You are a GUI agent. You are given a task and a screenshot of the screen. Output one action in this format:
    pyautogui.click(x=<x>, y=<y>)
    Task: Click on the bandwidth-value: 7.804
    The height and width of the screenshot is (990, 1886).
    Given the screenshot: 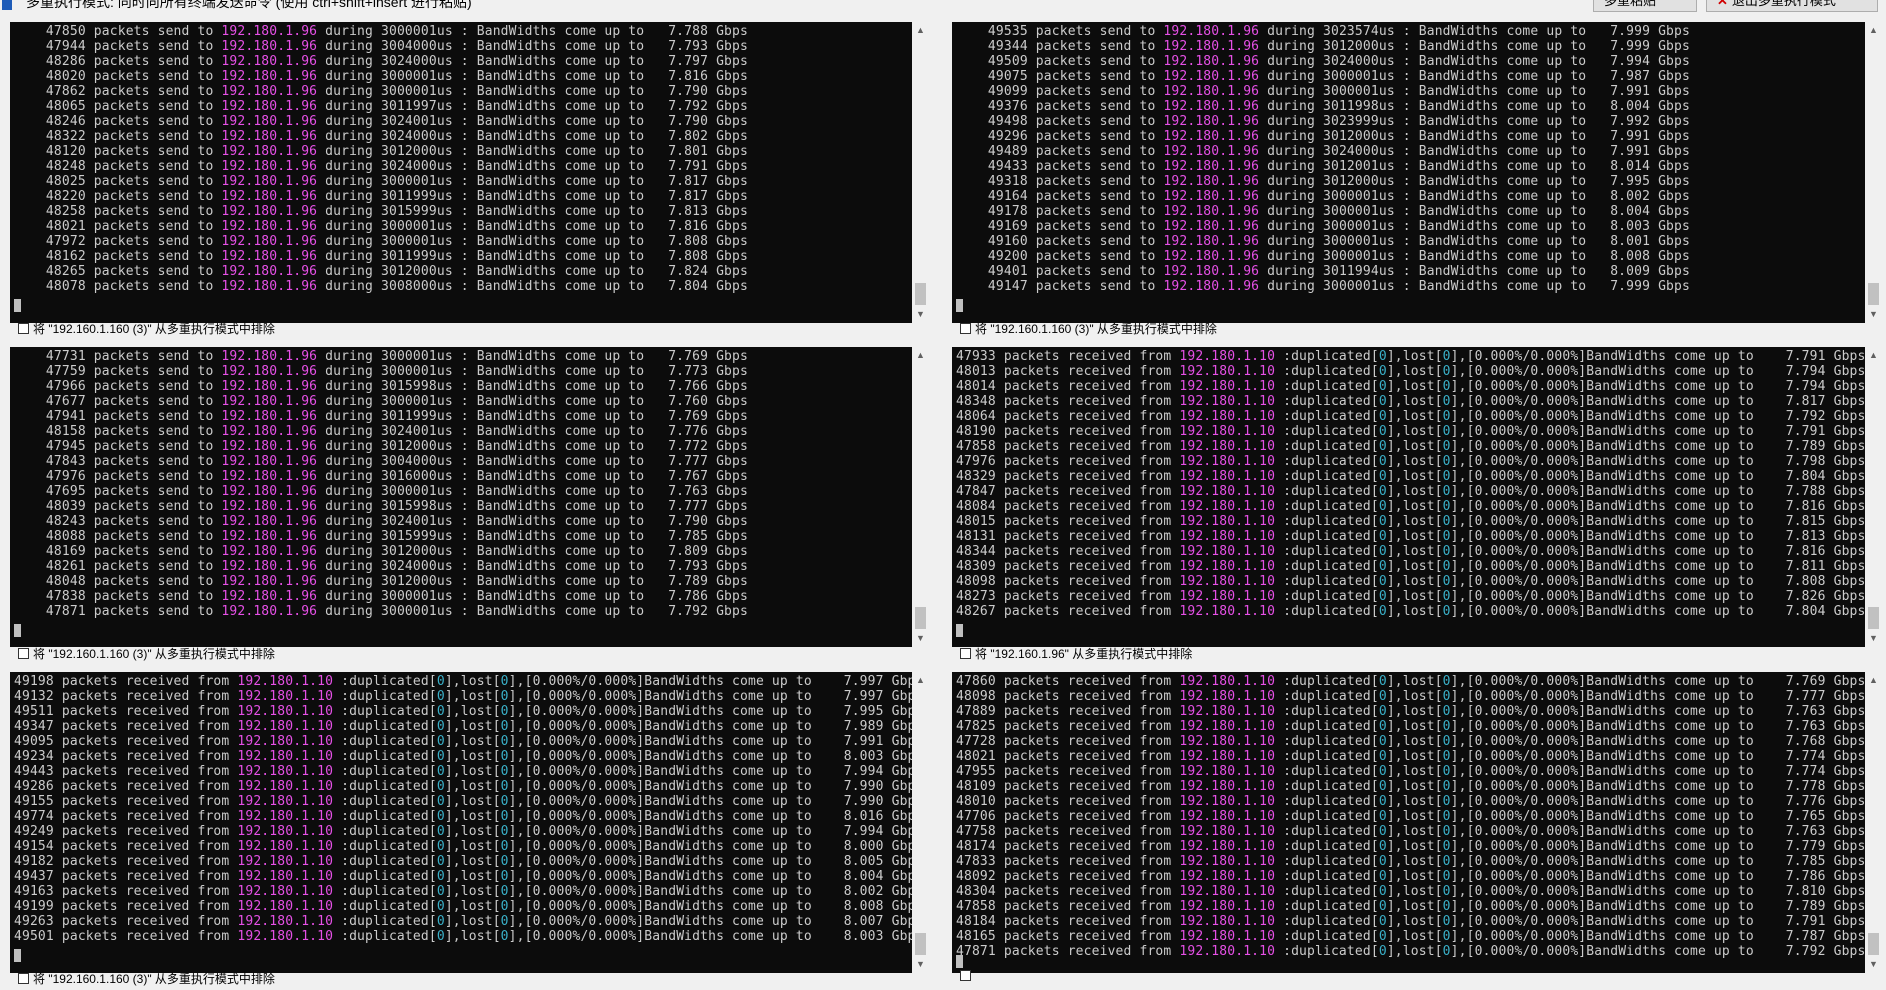 What is the action you would take?
    pyautogui.click(x=1805, y=611)
    